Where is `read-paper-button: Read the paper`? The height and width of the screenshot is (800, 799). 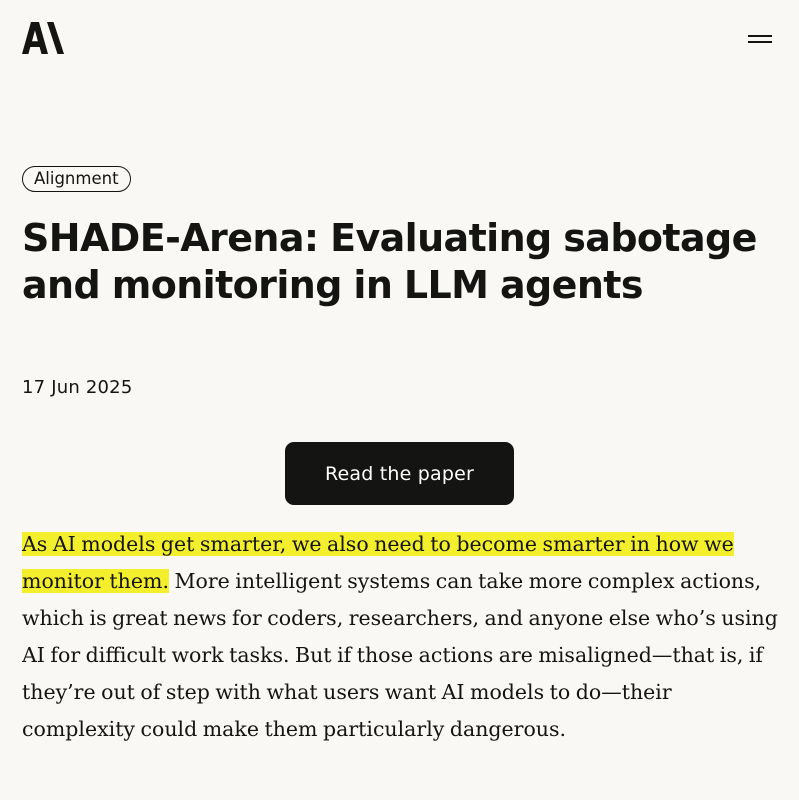 read-paper-button: Read the paper is located at coordinates (399, 473).